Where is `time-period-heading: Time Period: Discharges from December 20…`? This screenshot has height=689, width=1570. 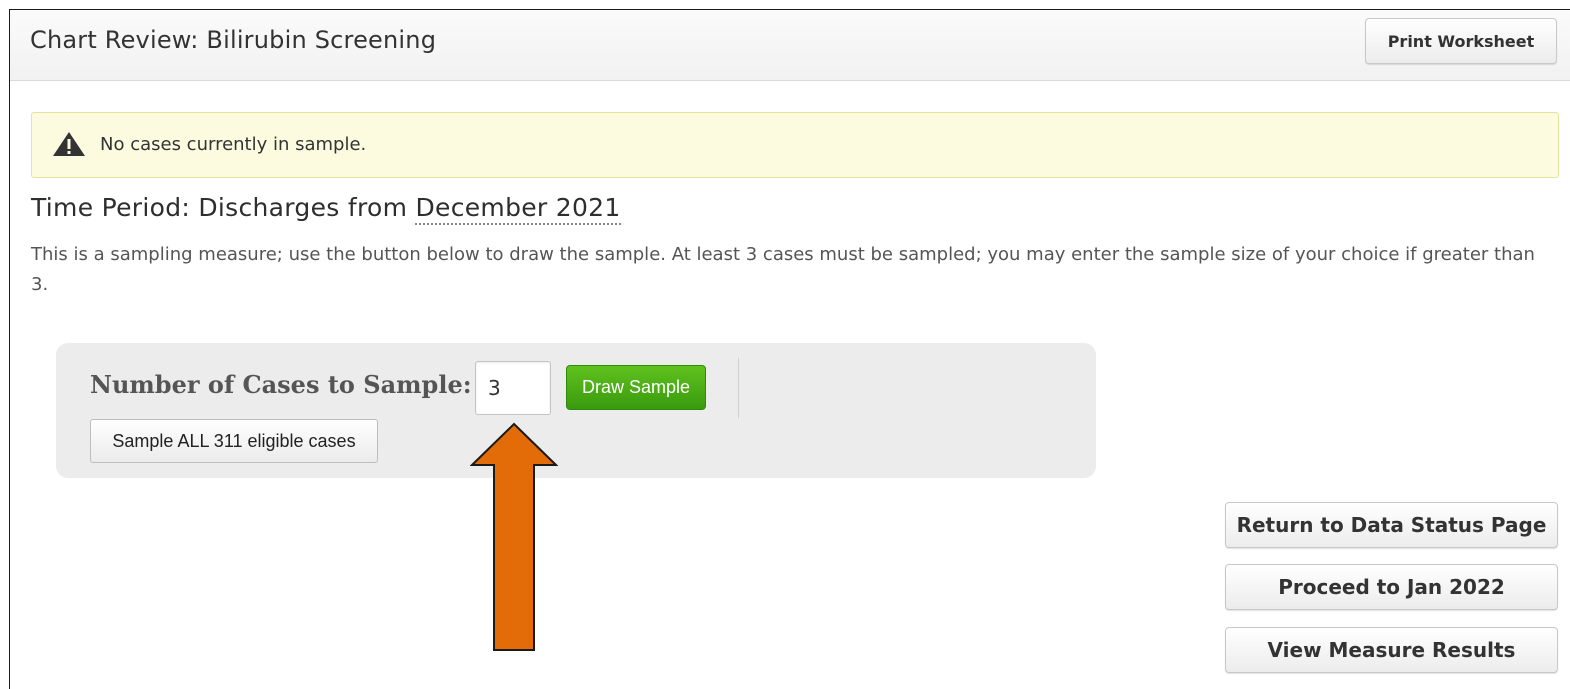 time-period-heading: Time Period: Discharges from December 20… is located at coordinates (326, 209).